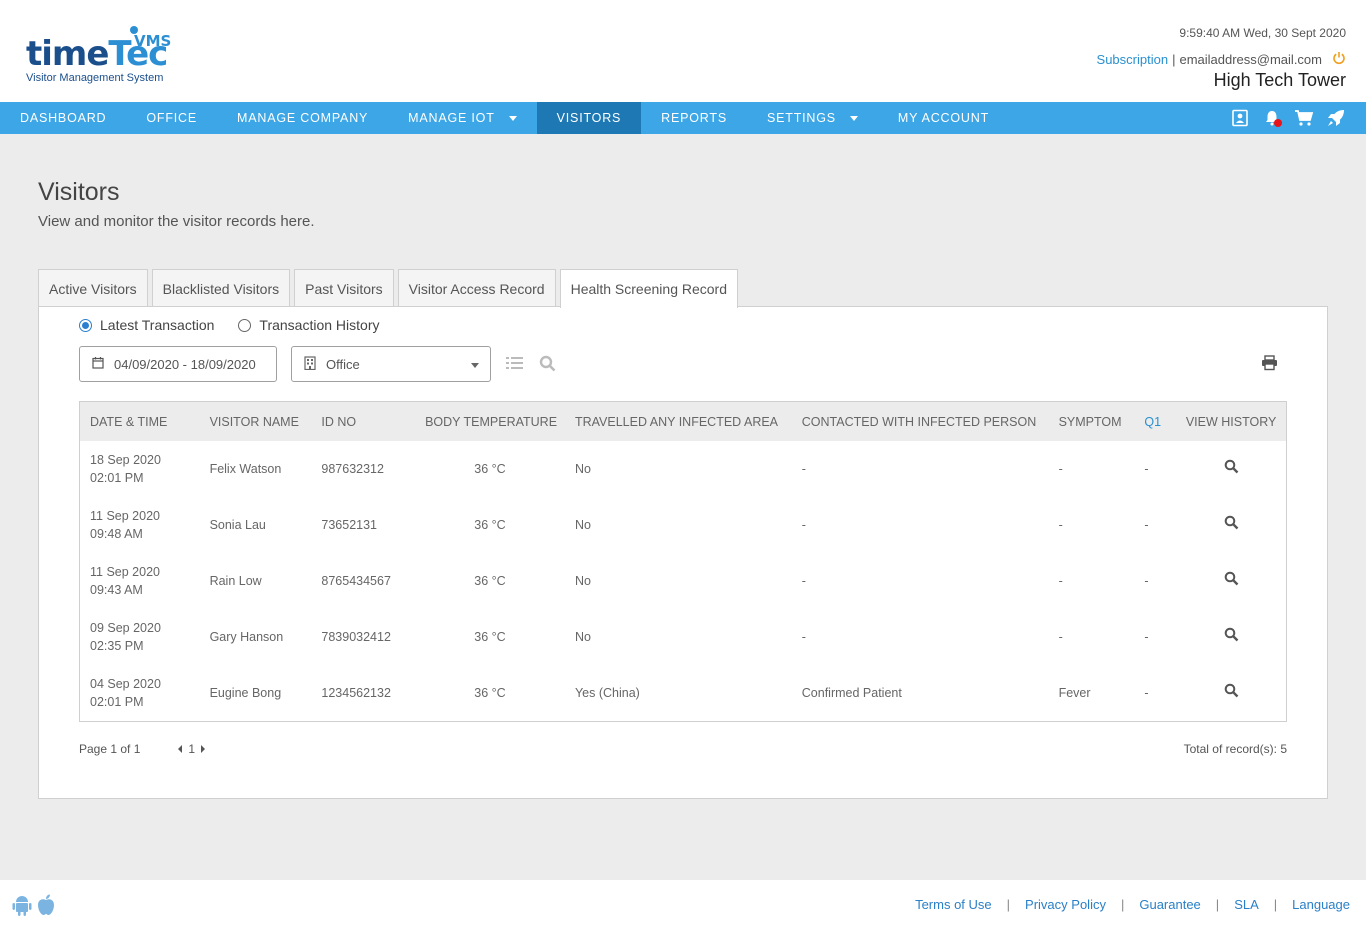  Describe the element at coordinates (694, 118) in the screenshot. I see `nav-reports: REPORTS` at that location.